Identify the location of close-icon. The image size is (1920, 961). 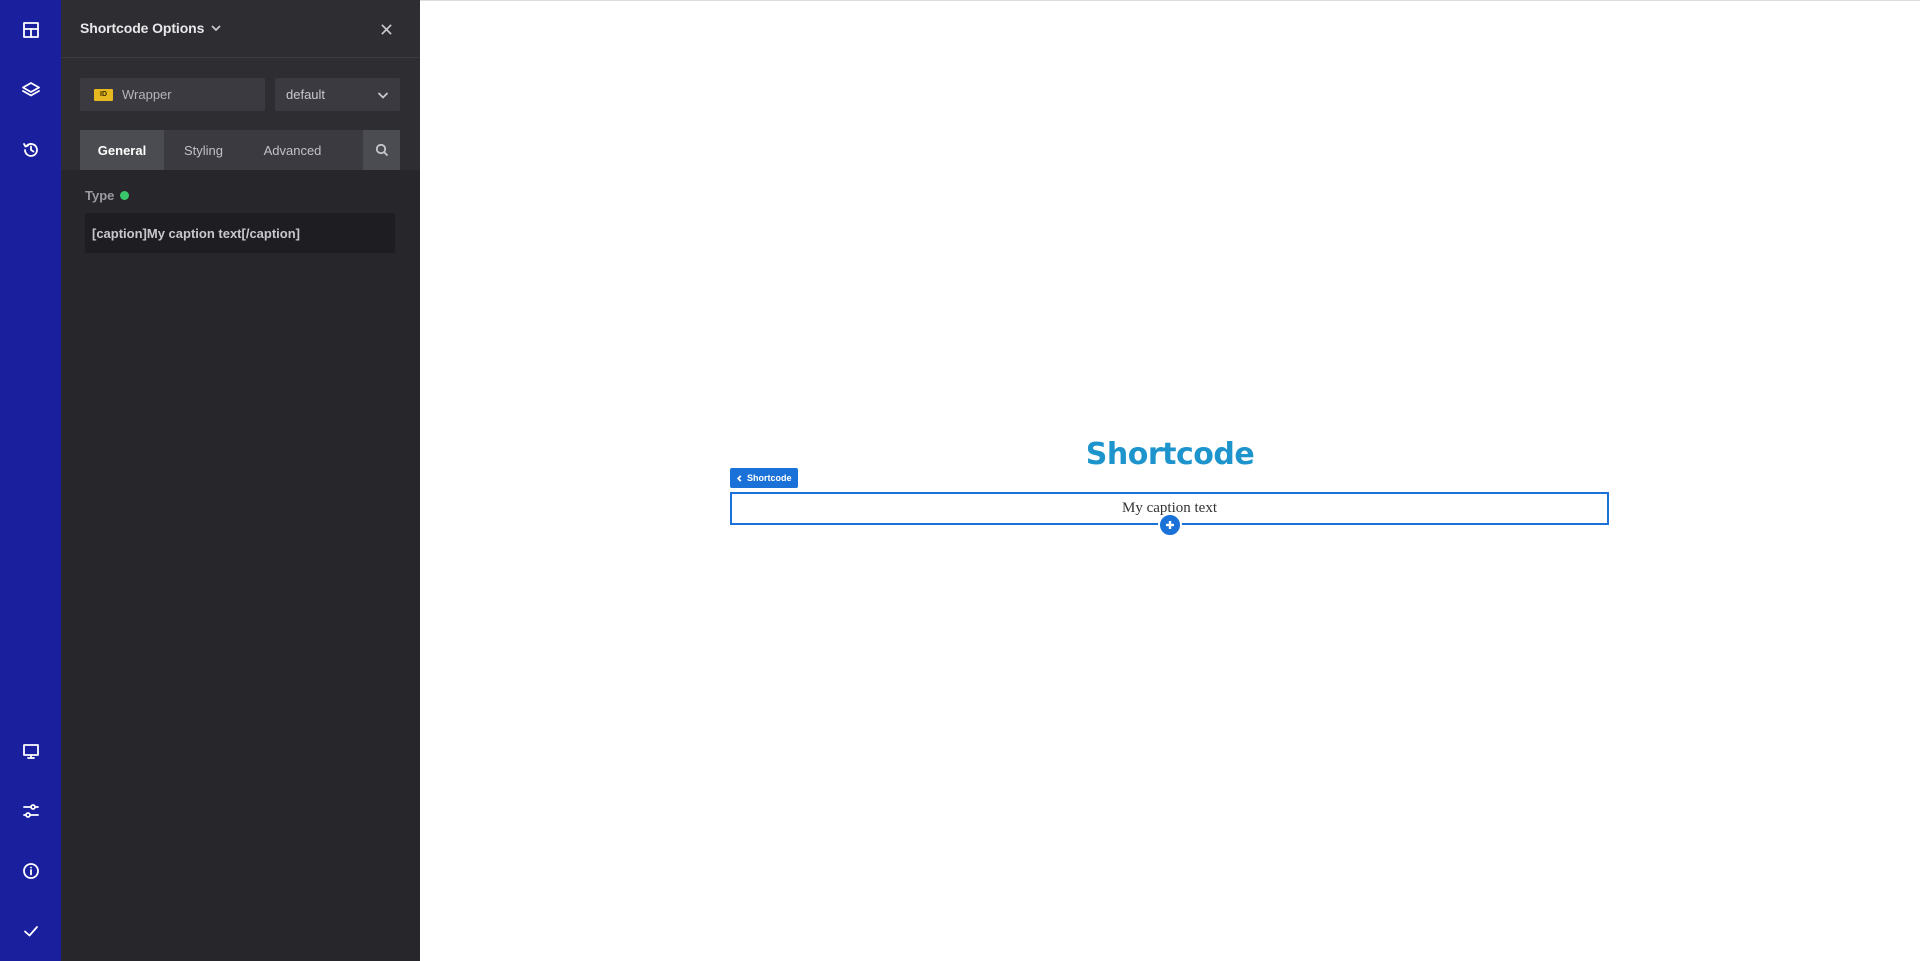
(386, 29).